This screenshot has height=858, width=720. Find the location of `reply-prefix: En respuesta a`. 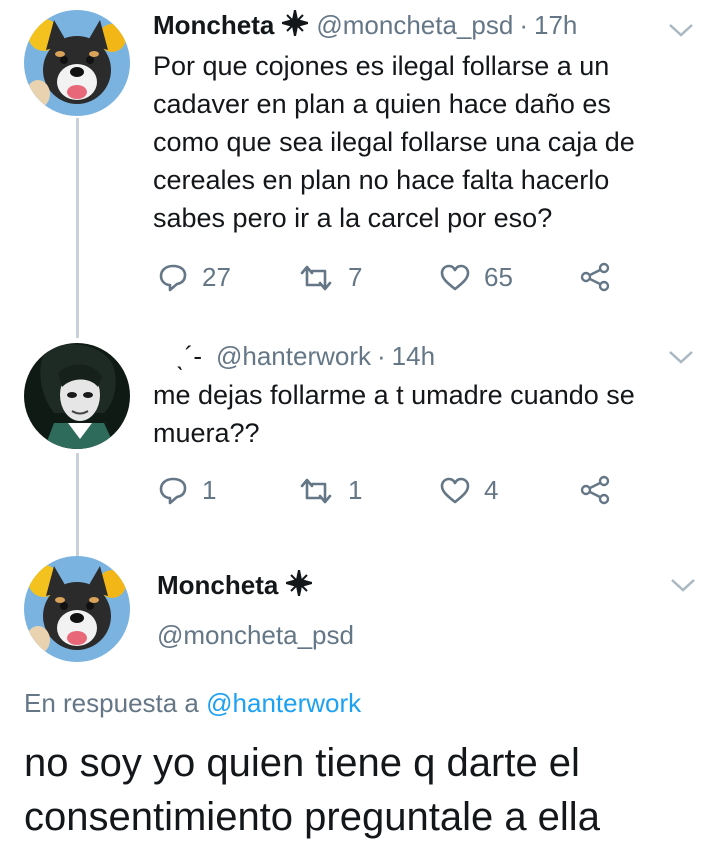

reply-prefix: En respuesta a is located at coordinates (111, 703).